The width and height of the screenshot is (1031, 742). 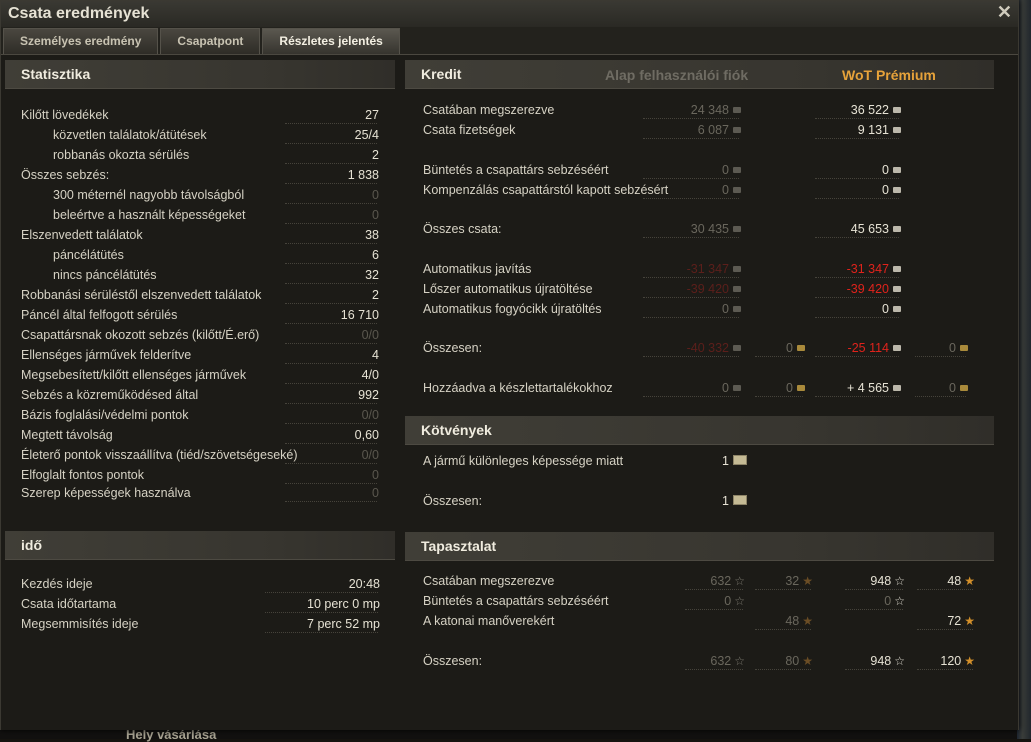 I want to click on xp-basic-value-text: 0, so click(x=728, y=601).